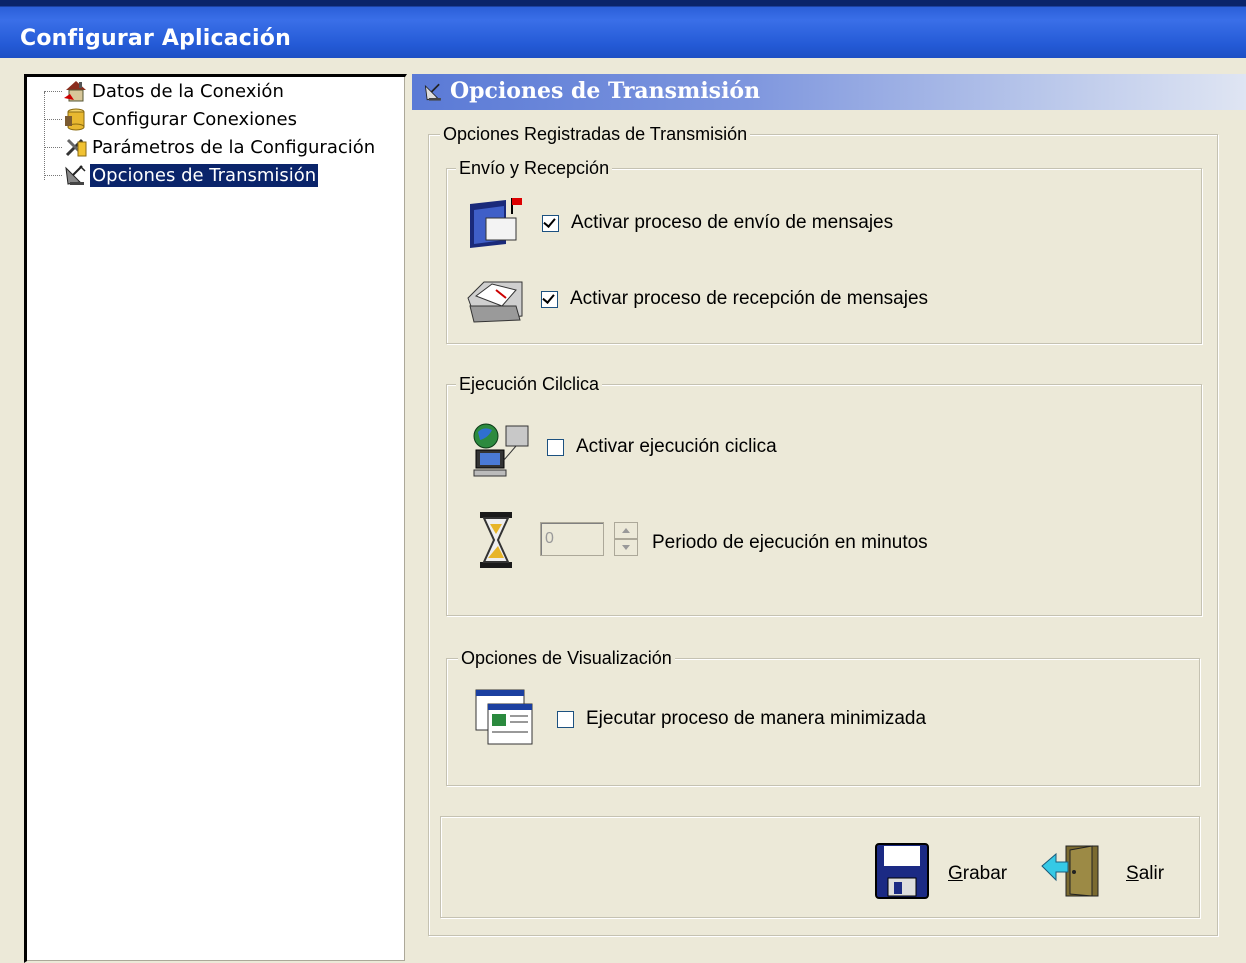 Image resolution: width=1246 pixels, height=963 pixels. I want to click on tree-item-datos-conexion: Datos de la Conexión, so click(165, 91).